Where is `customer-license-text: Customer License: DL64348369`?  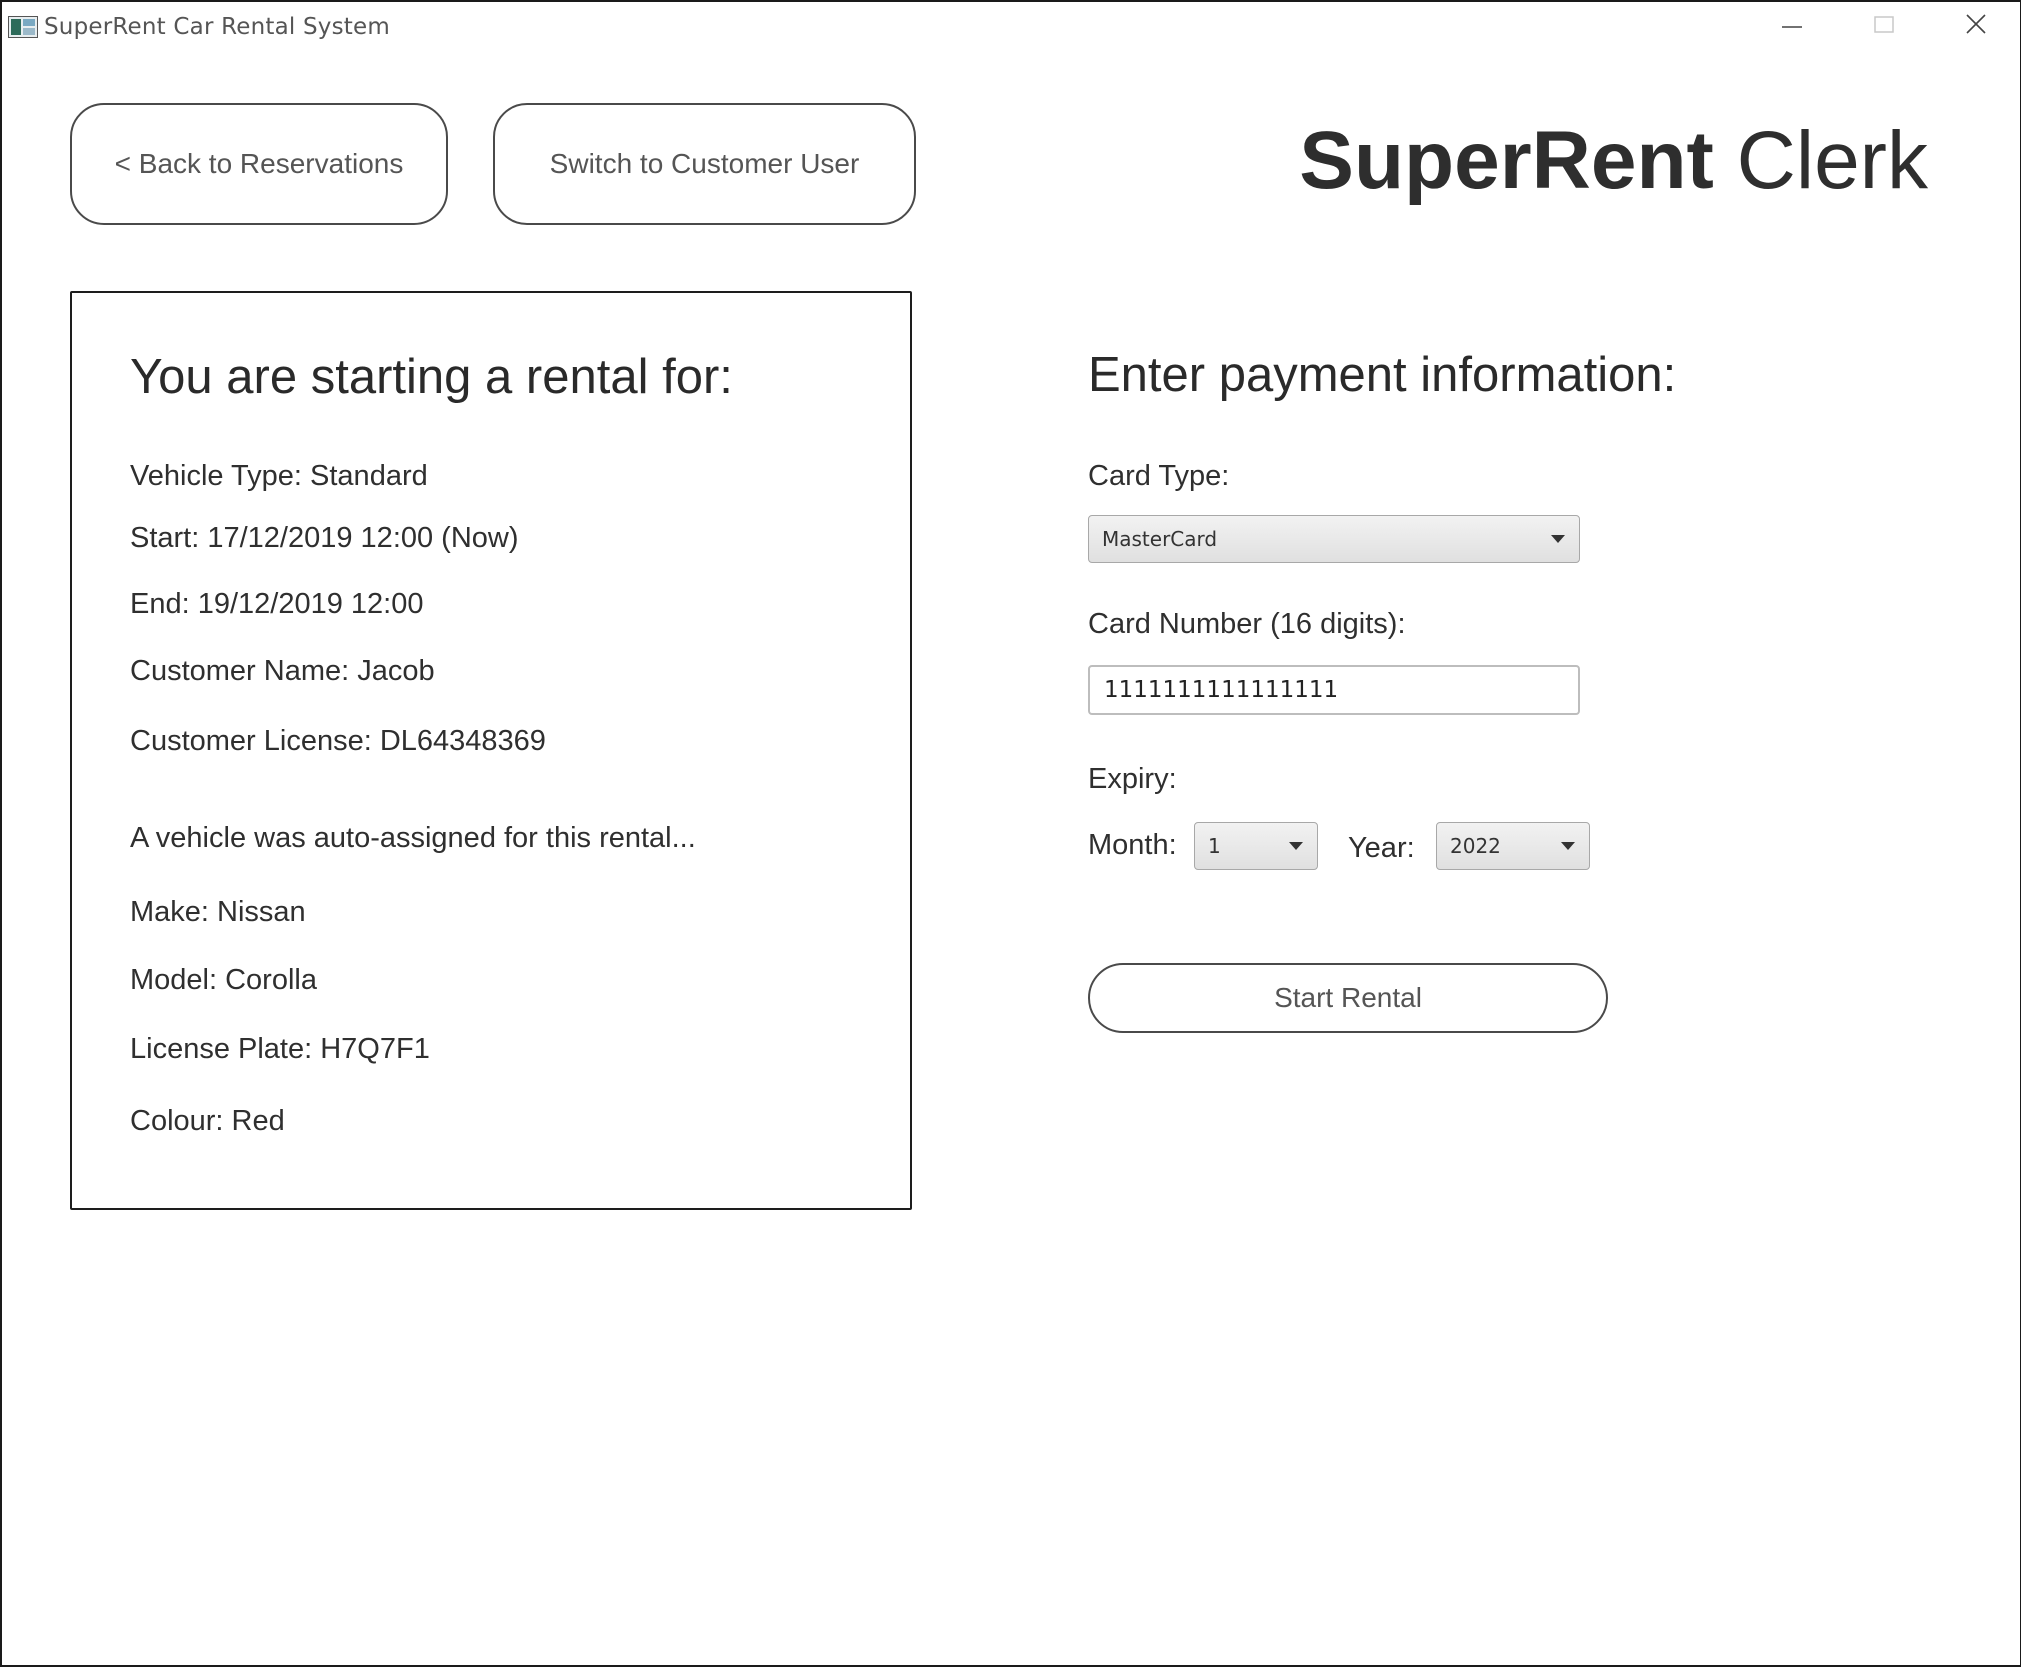
customer-license-text: Customer License: DL64348369 is located at coordinates (338, 741).